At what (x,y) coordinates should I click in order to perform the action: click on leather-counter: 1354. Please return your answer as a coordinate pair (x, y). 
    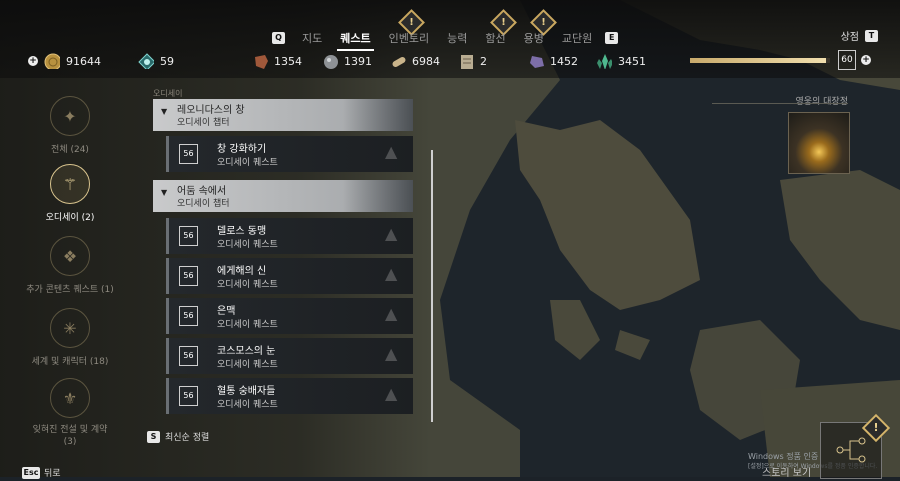
    Looking at the image, I should click on (277, 61).